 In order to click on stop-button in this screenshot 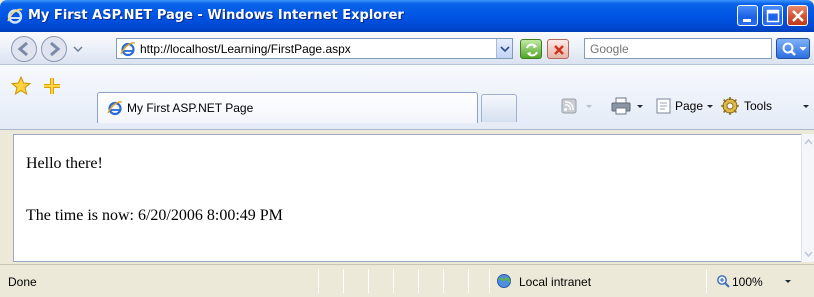, I will do `click(558, 49)`.